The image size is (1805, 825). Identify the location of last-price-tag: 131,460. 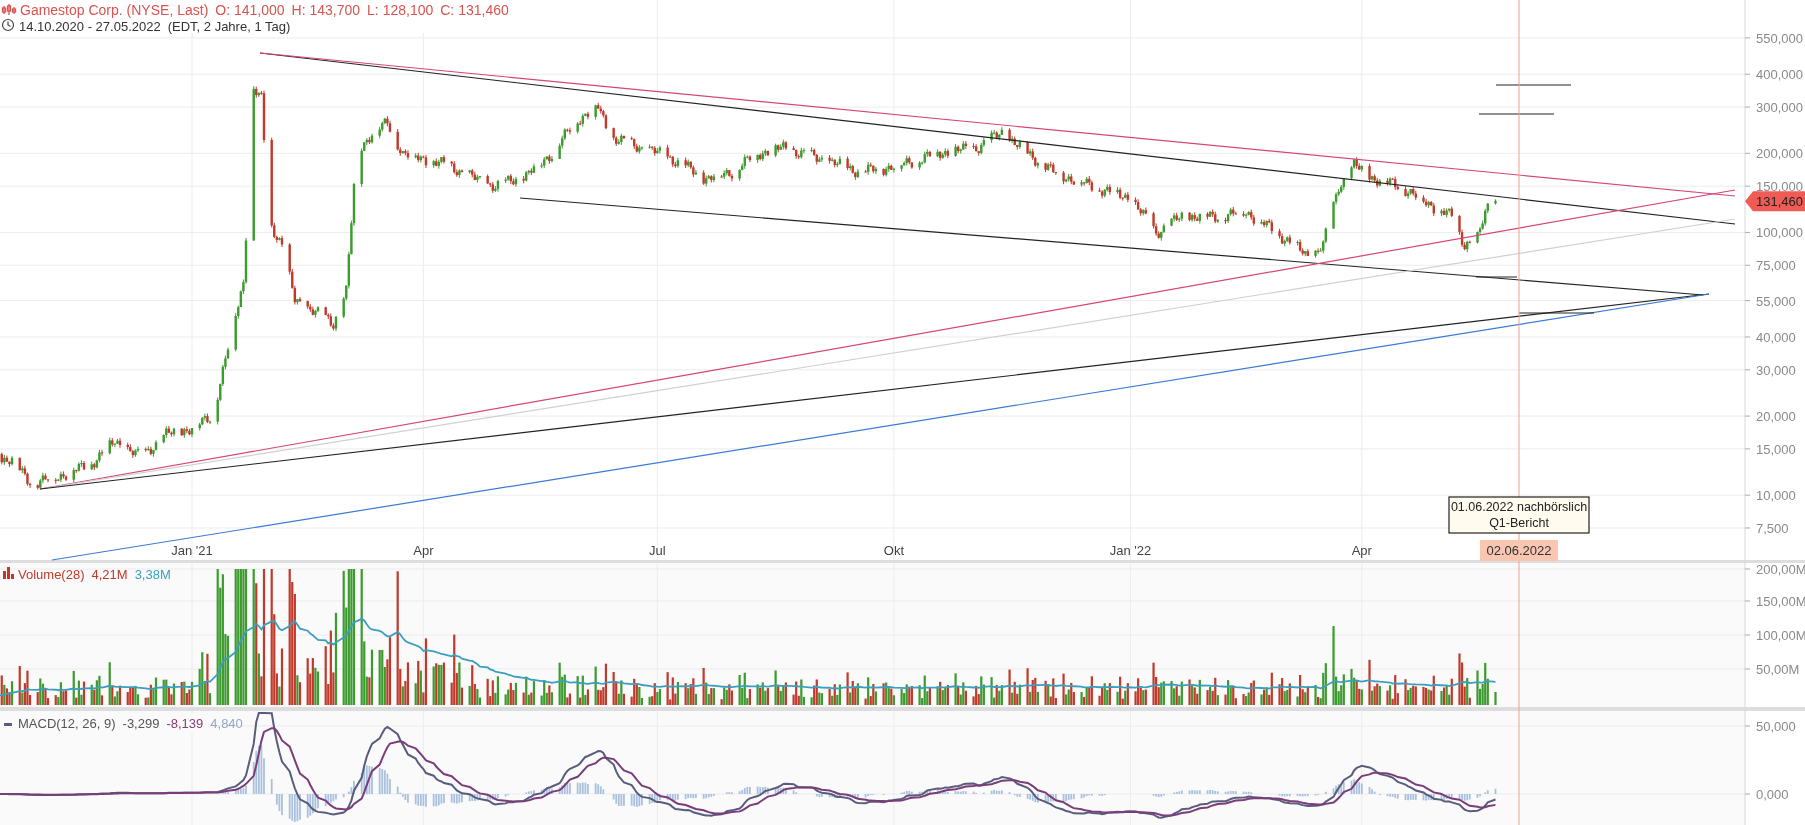
(1775, 201).